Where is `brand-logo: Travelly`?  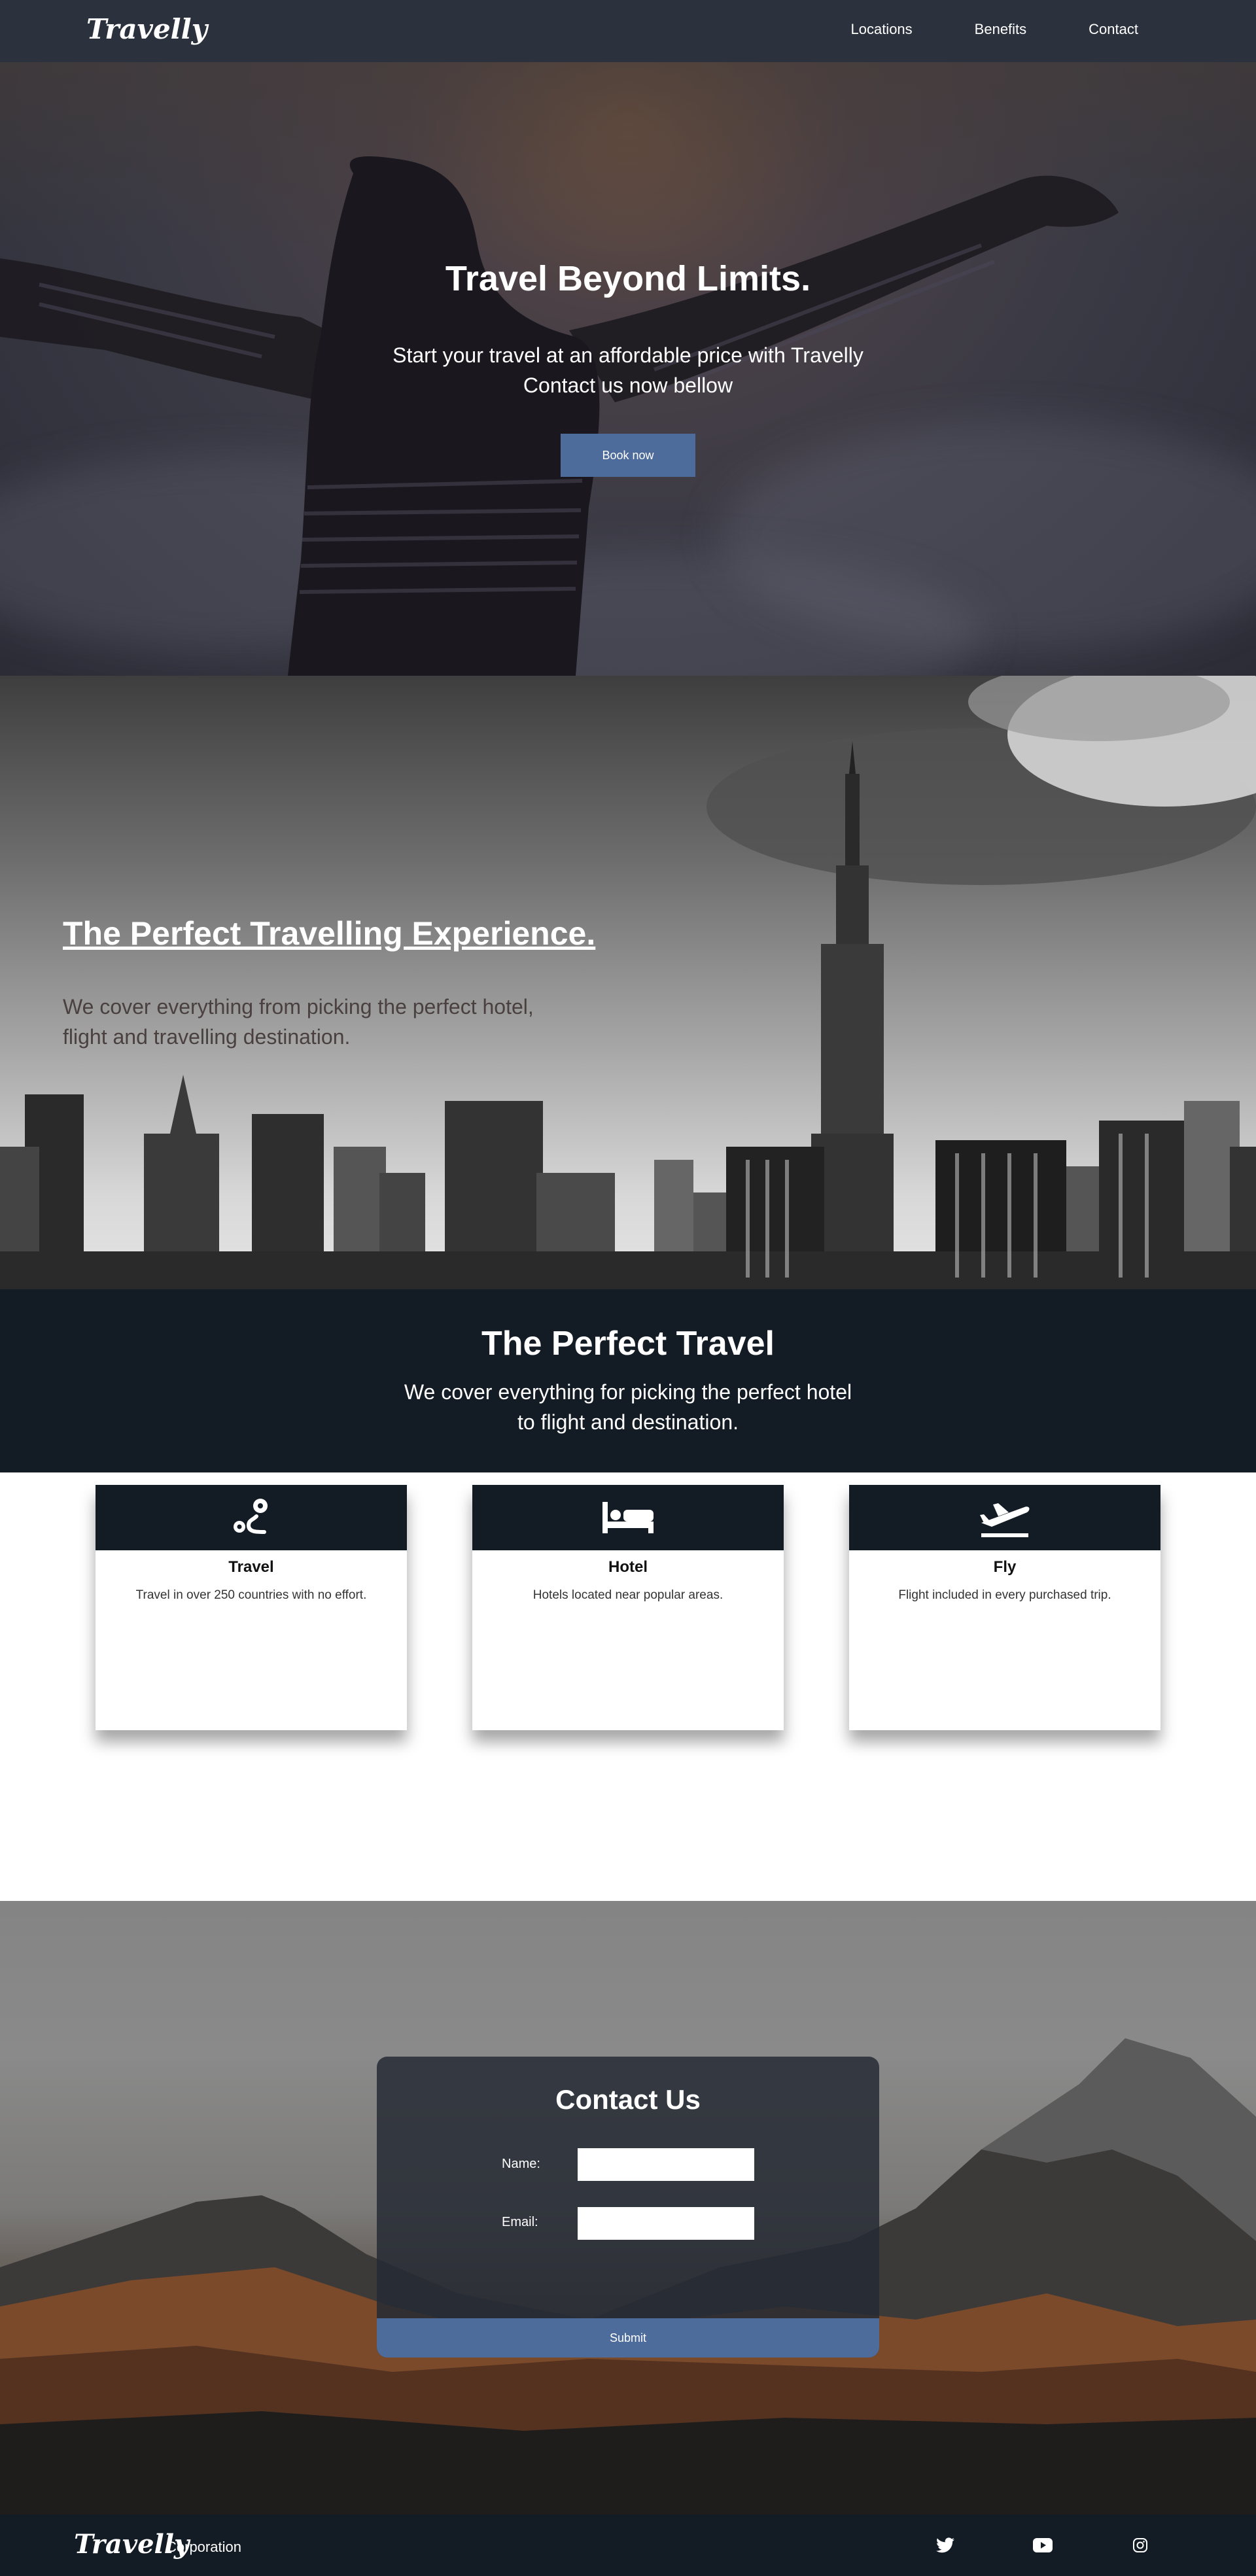 brand-logo: Travelly is located at coordinates (147, 29).